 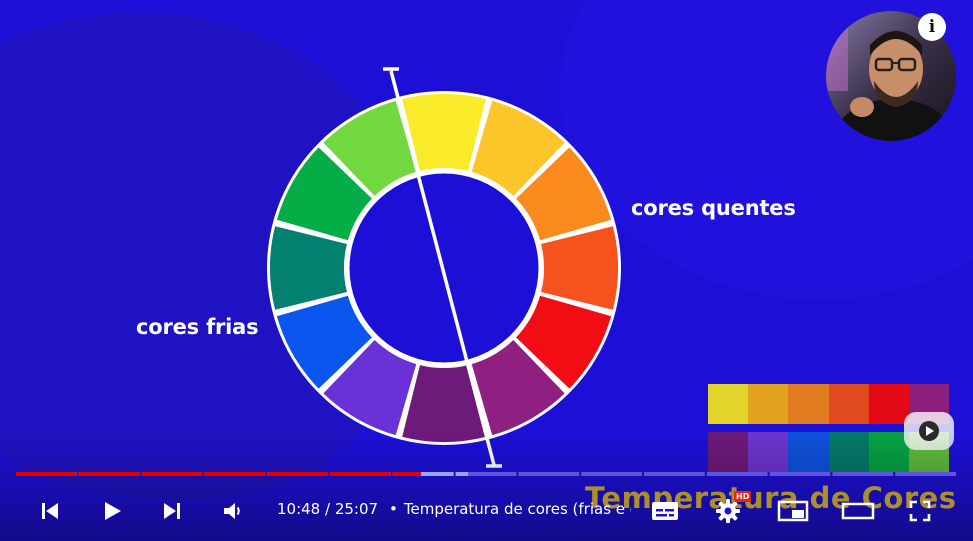 What do you see at coordinates (462, 474) in the screenshot?
I see `progress-buffered` at bounding box center [462, 474].